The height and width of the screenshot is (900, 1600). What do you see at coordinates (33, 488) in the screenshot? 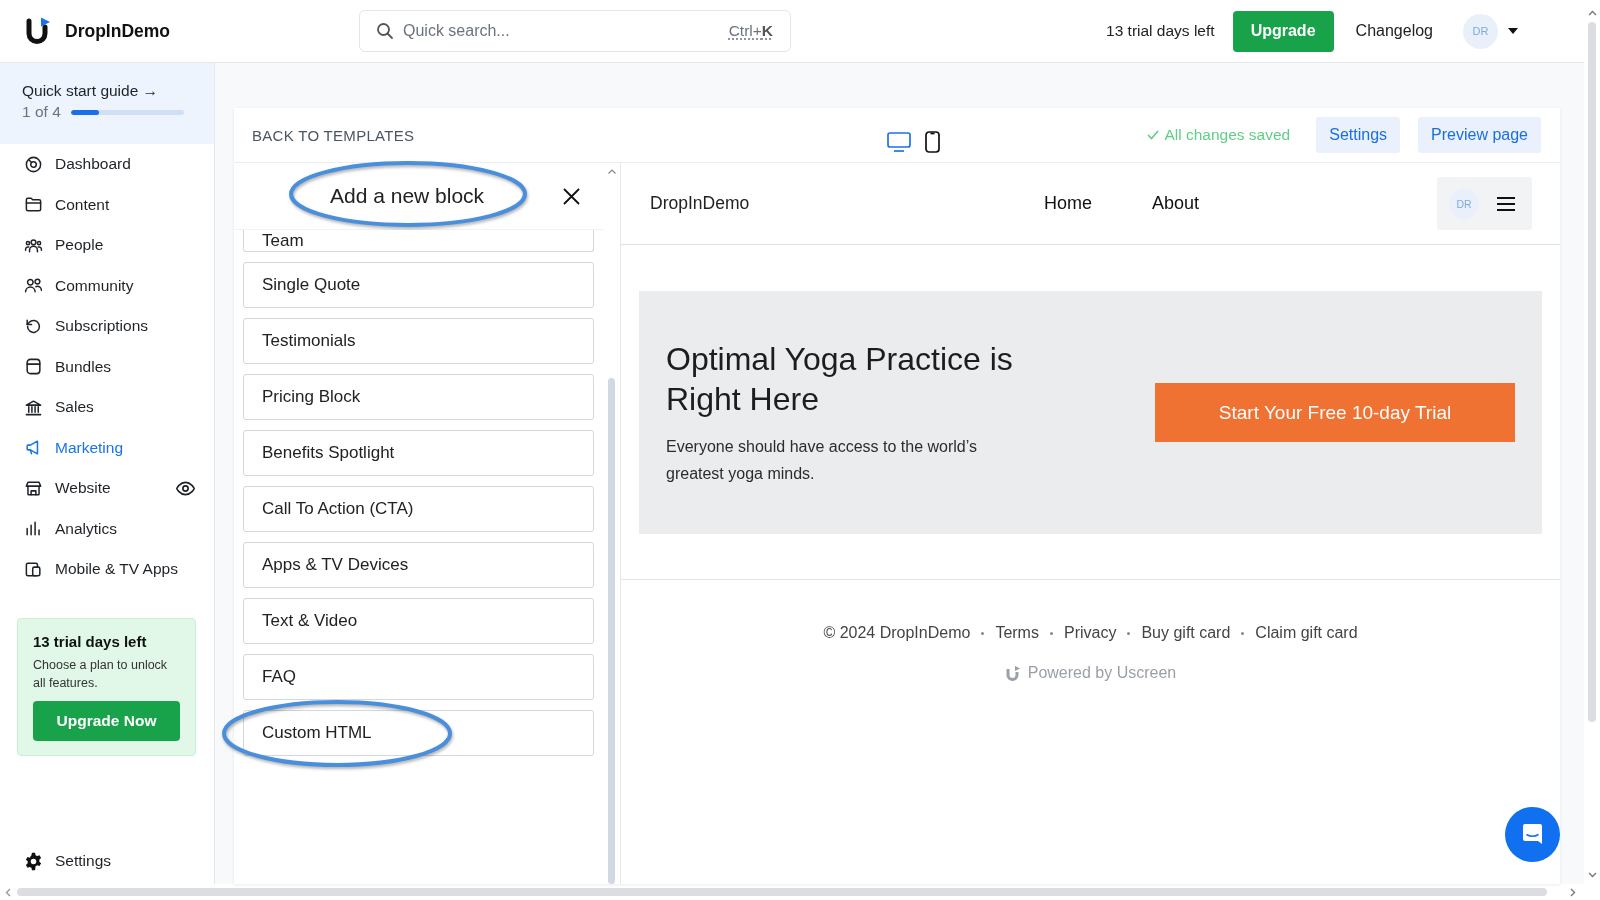
I see `storefront-icon` at bounding box center [33, 488].